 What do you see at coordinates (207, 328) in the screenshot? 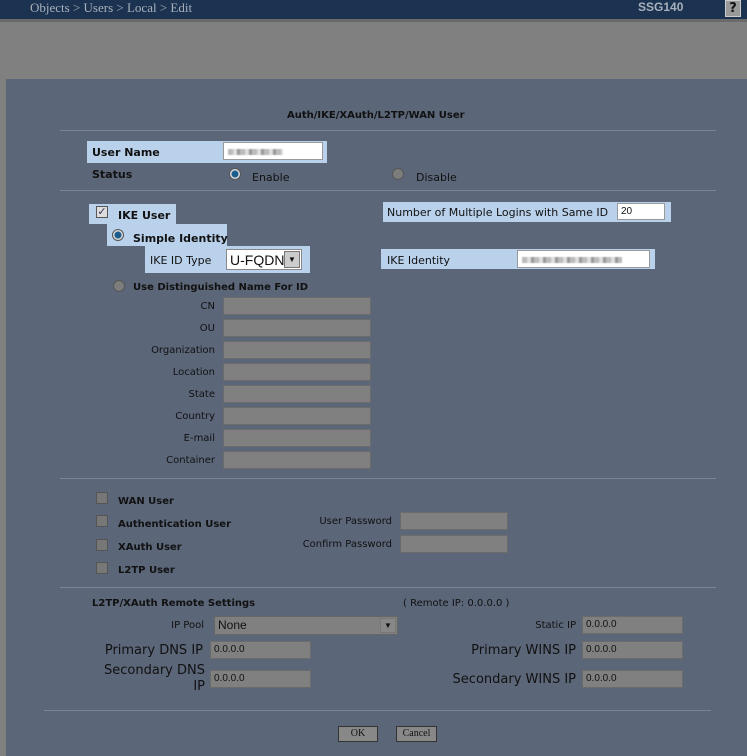
I see `dn-field-label: OU` at bounding box center [207, 328].